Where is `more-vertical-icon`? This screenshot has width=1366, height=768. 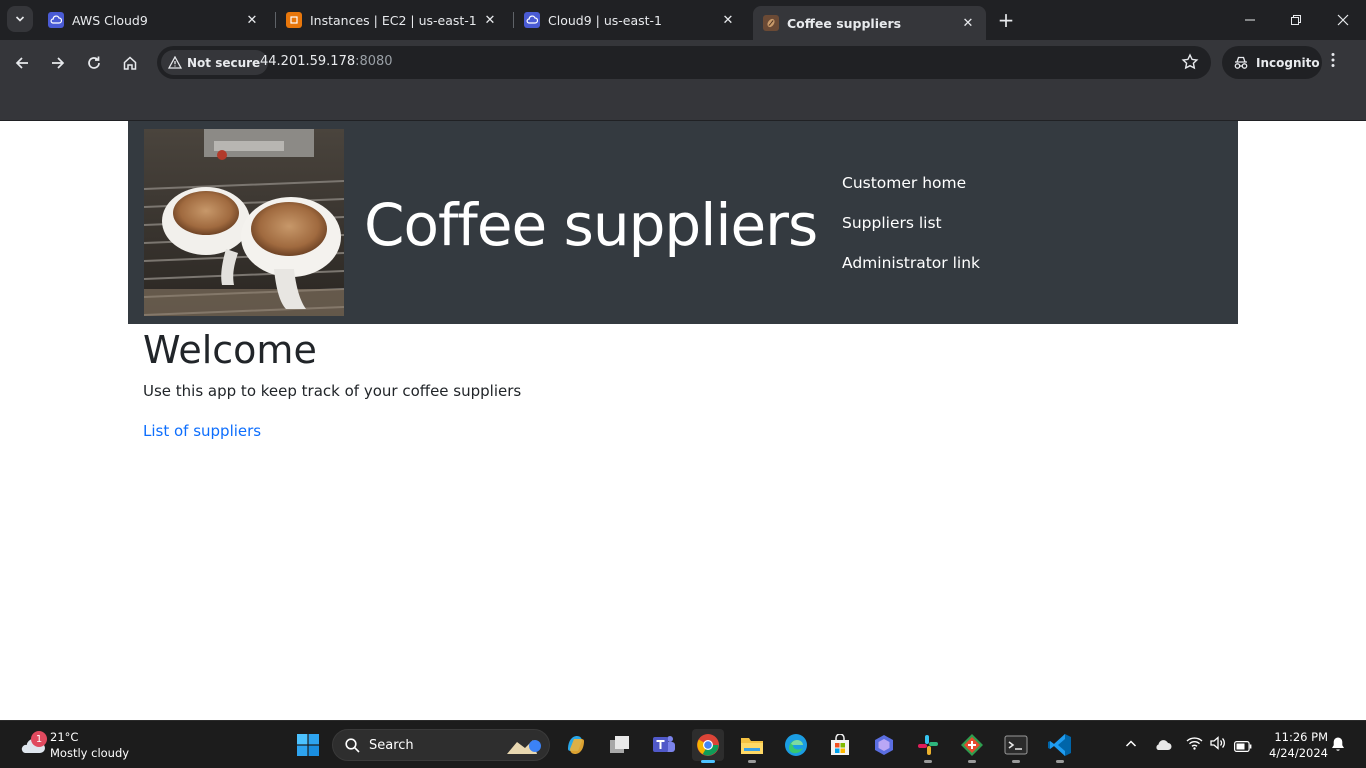 more-vertical-icon is located at coordinates (1333, 60).